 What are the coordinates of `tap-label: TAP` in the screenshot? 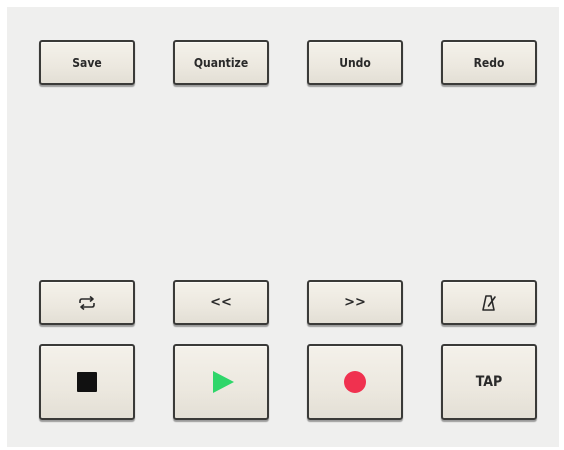 It's located at (489, 382).